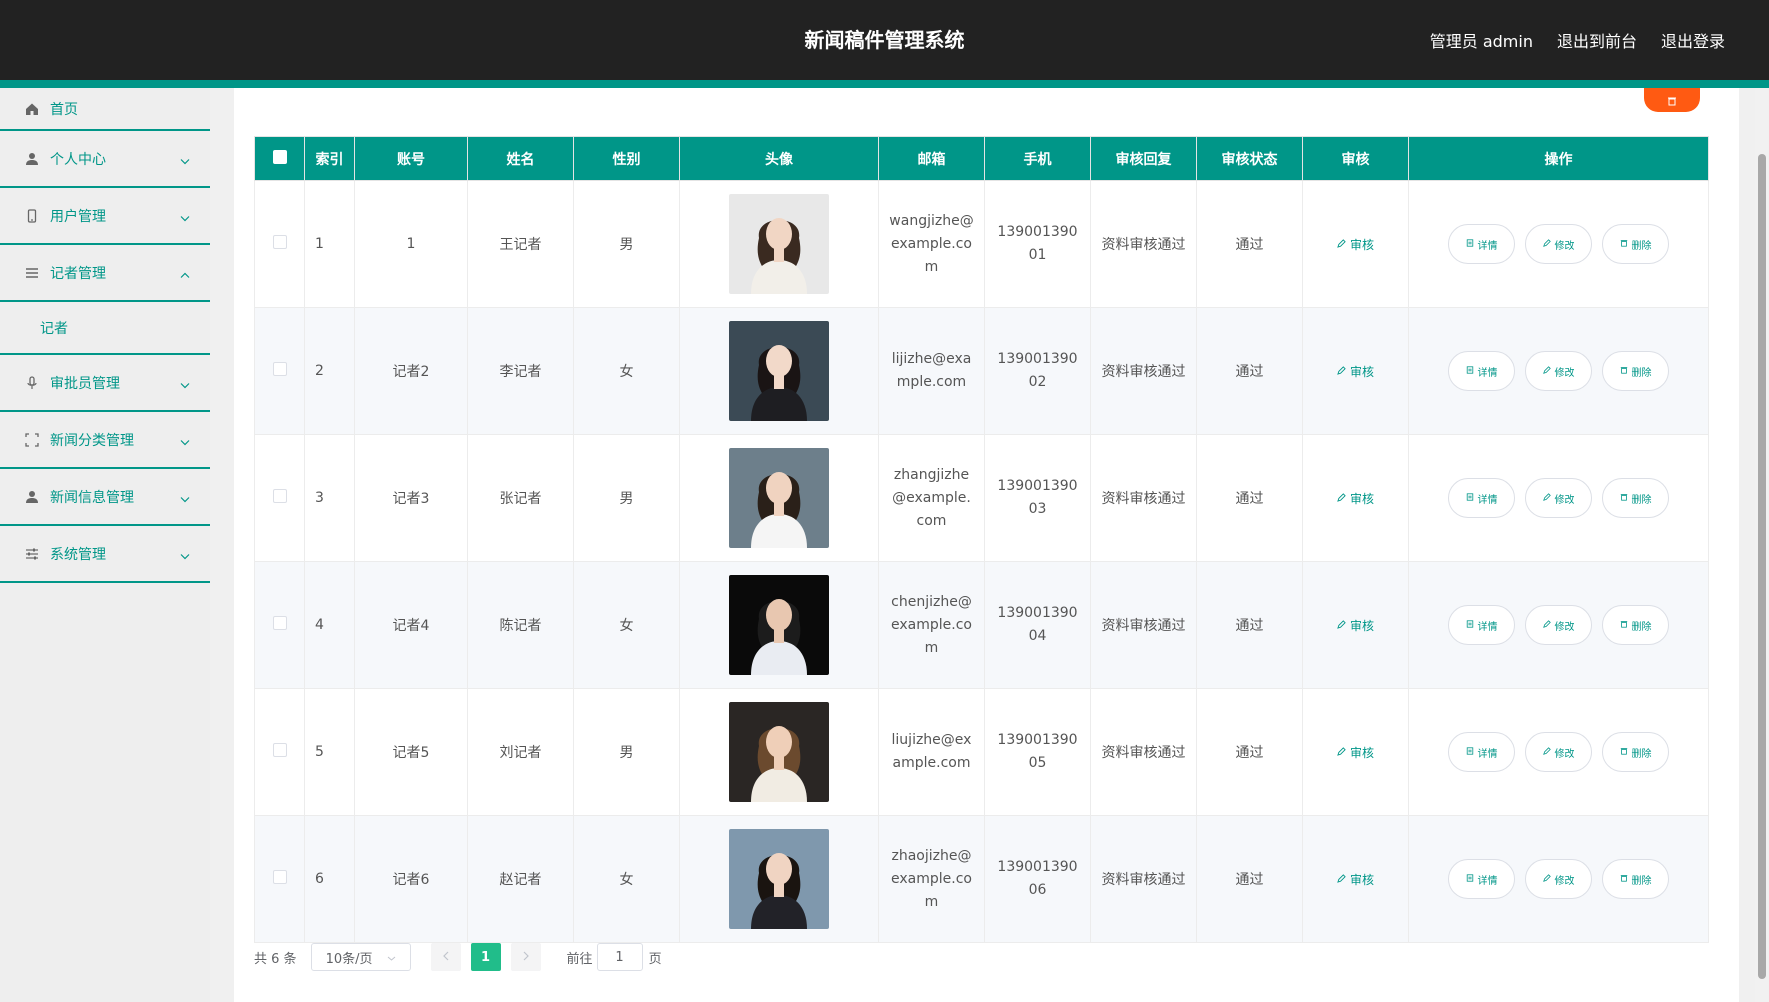 Image resolution: width=1769 pixels, height=1002 pixels. I want to click on col-actions: 操作, so click(1558, 158).